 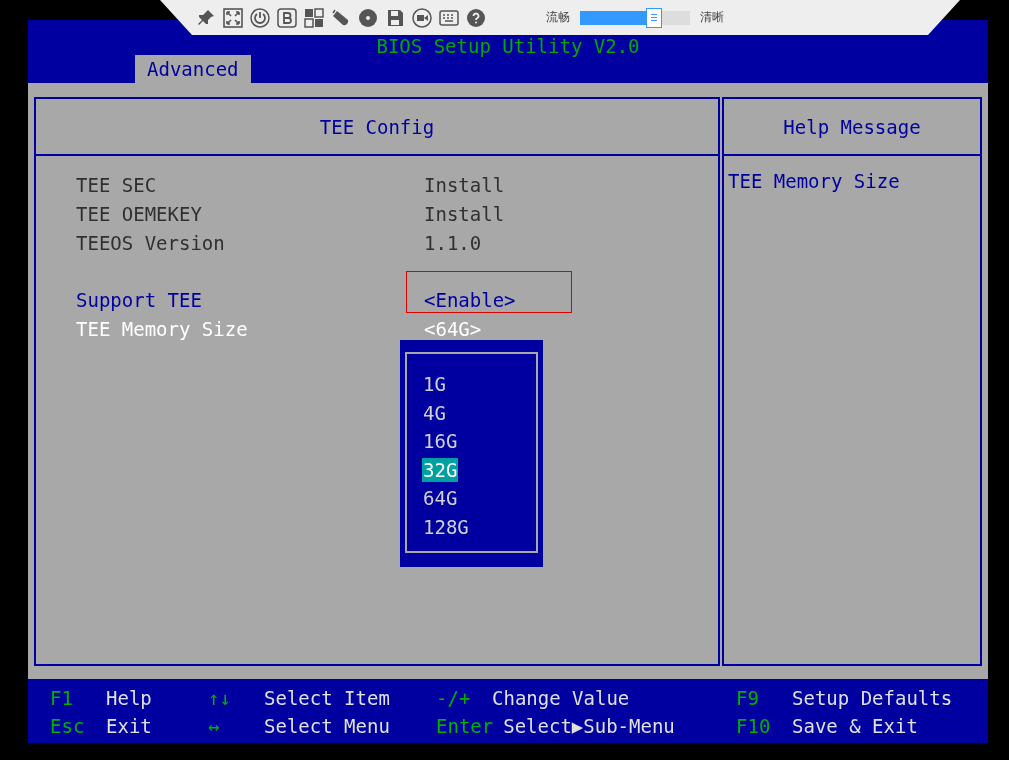 I want to click on fullscreen-icon, so click(x=233, y=17).